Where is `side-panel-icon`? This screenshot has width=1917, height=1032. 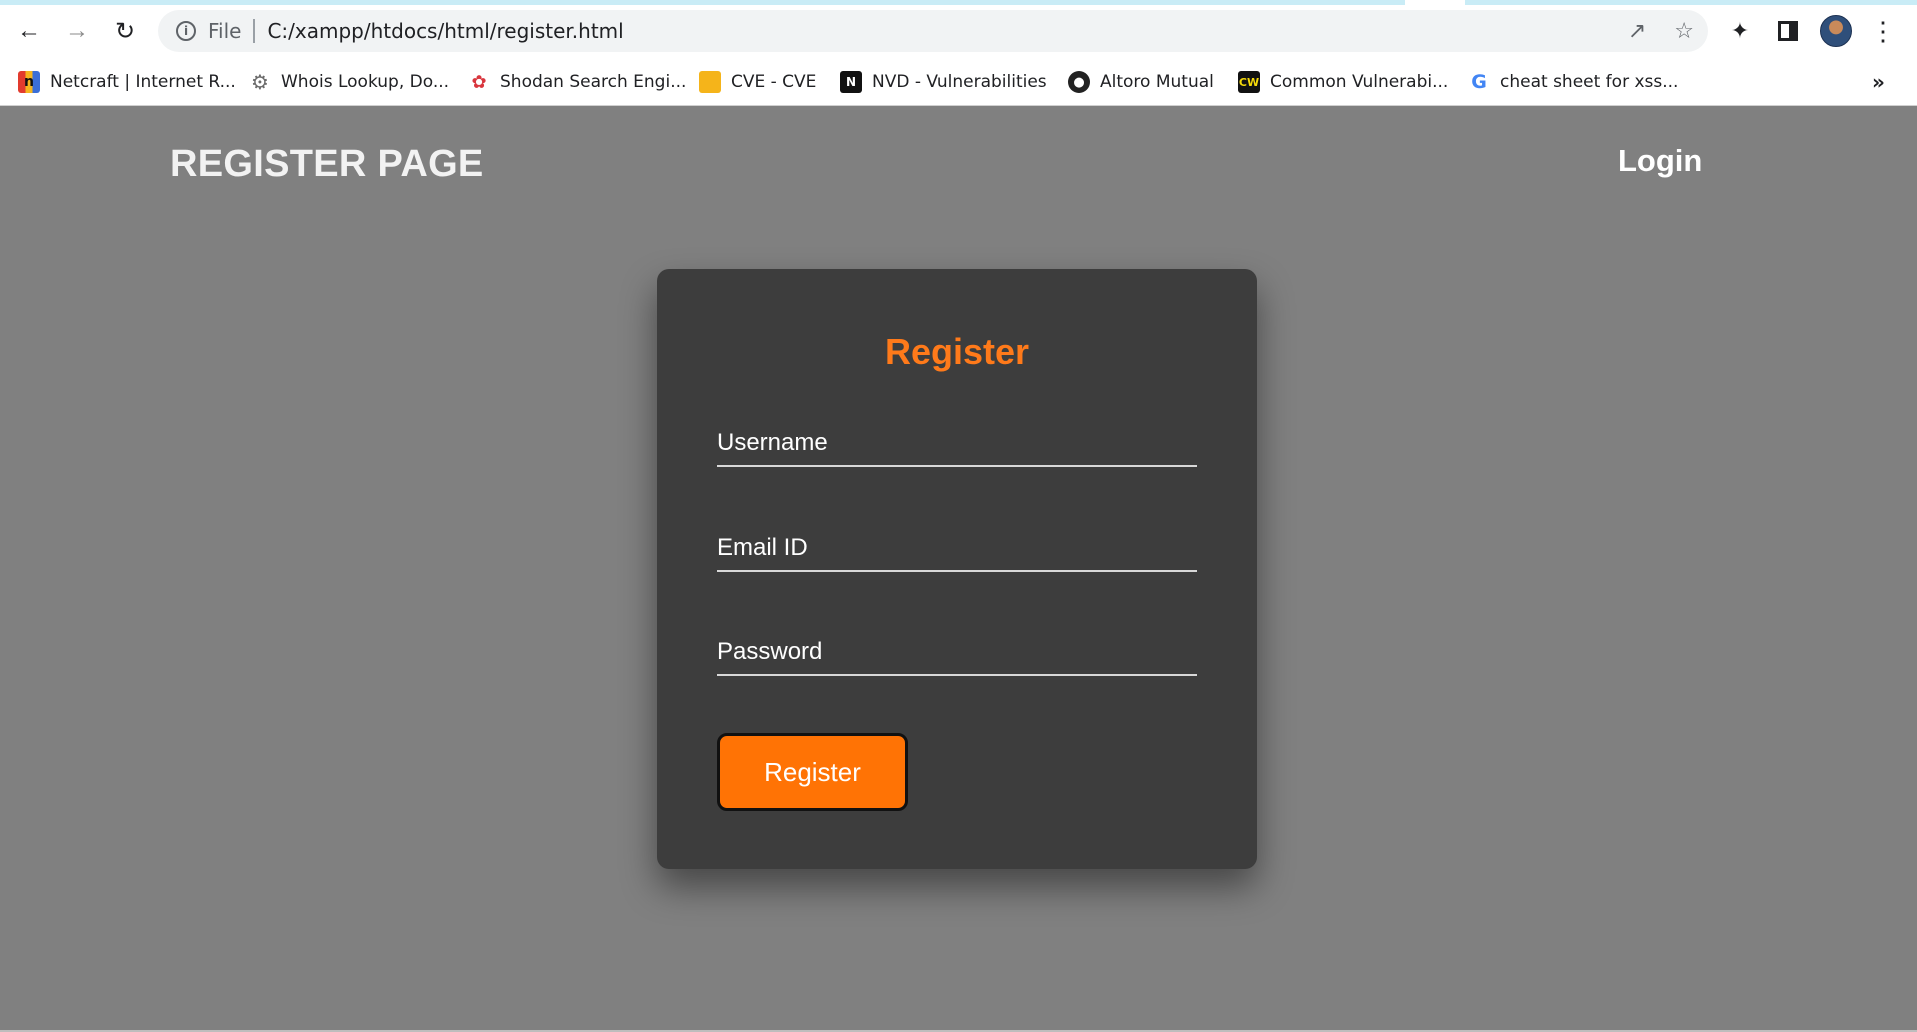
side-panel-icon is located at coordinates (1788, 31).